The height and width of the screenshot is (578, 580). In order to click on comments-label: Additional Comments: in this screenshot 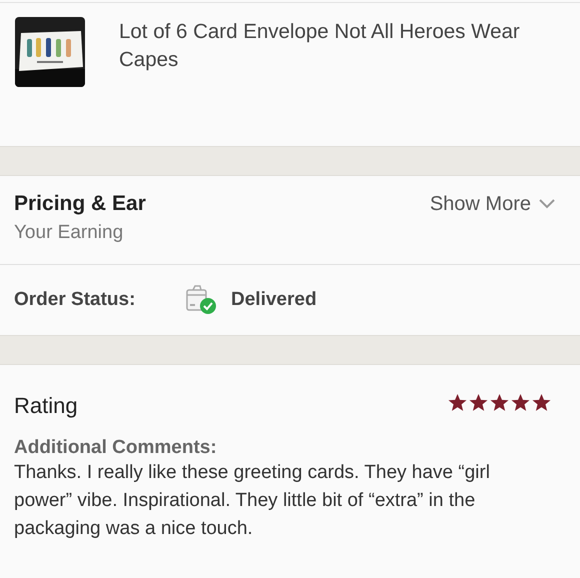, I will do `click(115, 448)`.